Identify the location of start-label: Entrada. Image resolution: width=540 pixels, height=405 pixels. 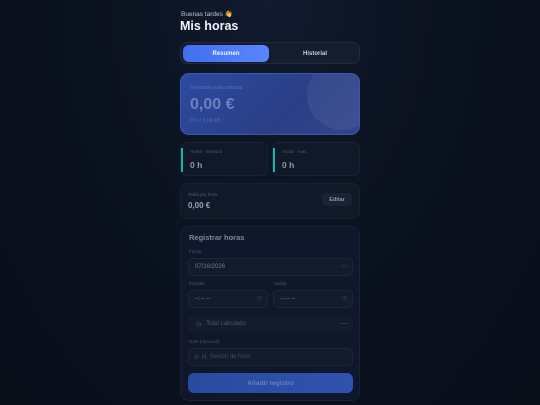
(197, 283).